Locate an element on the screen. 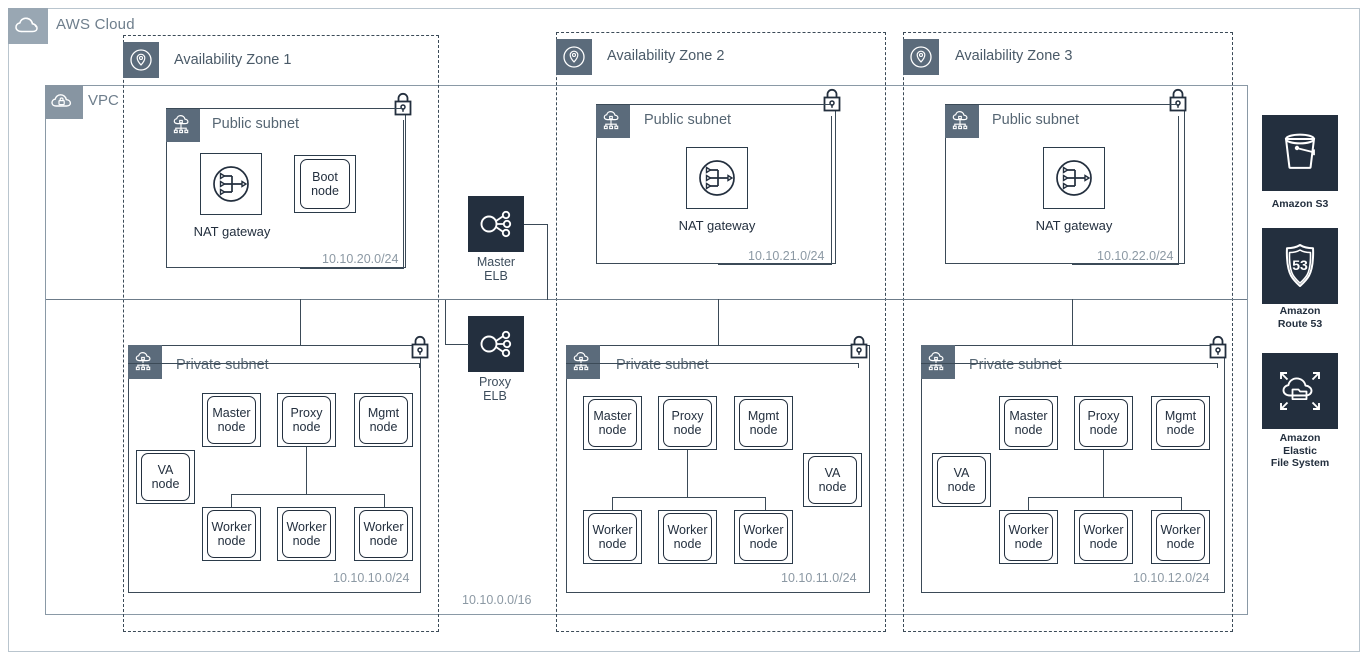 The height and width of the screenshot is (665, 1368). az2-public-to-bus-line is located at coordinates (775, 264).